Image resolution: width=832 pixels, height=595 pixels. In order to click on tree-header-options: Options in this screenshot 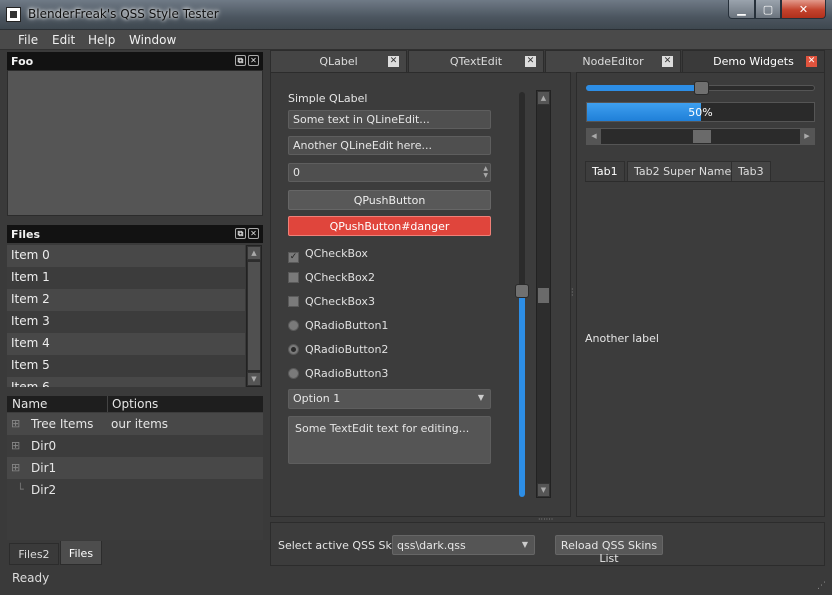, I will do `click(135, 404)`.